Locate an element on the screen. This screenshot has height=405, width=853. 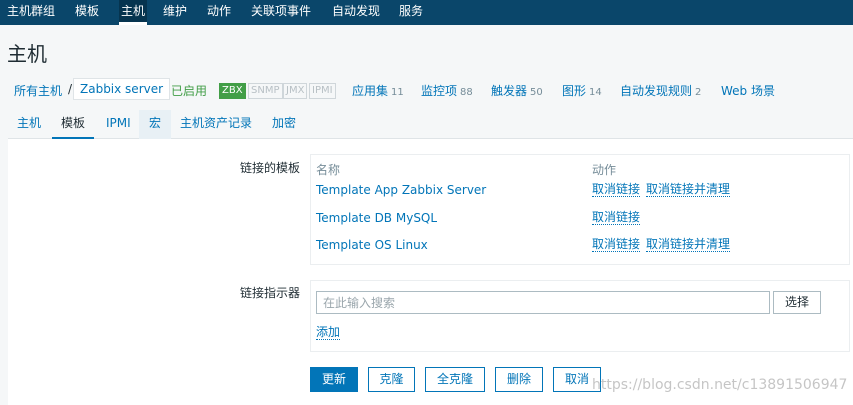
link-items-count: 88 is located at coordinates (466, 92).